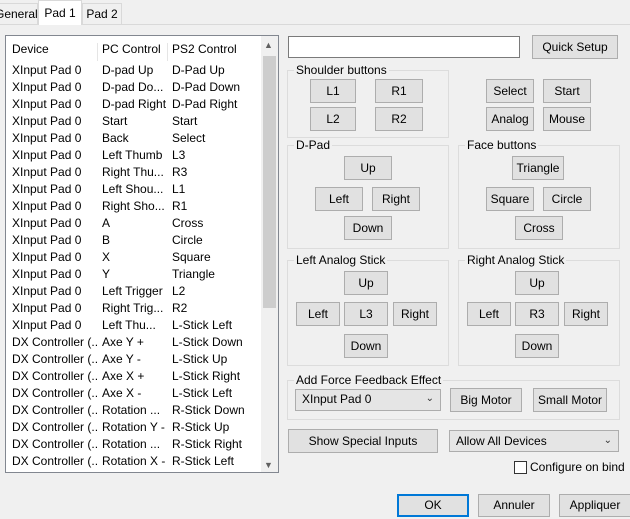  What do you see at coordinates (318, 314) in the screenshot?
I see `lstick-left-button: Left` at bounding box center [318, 314].